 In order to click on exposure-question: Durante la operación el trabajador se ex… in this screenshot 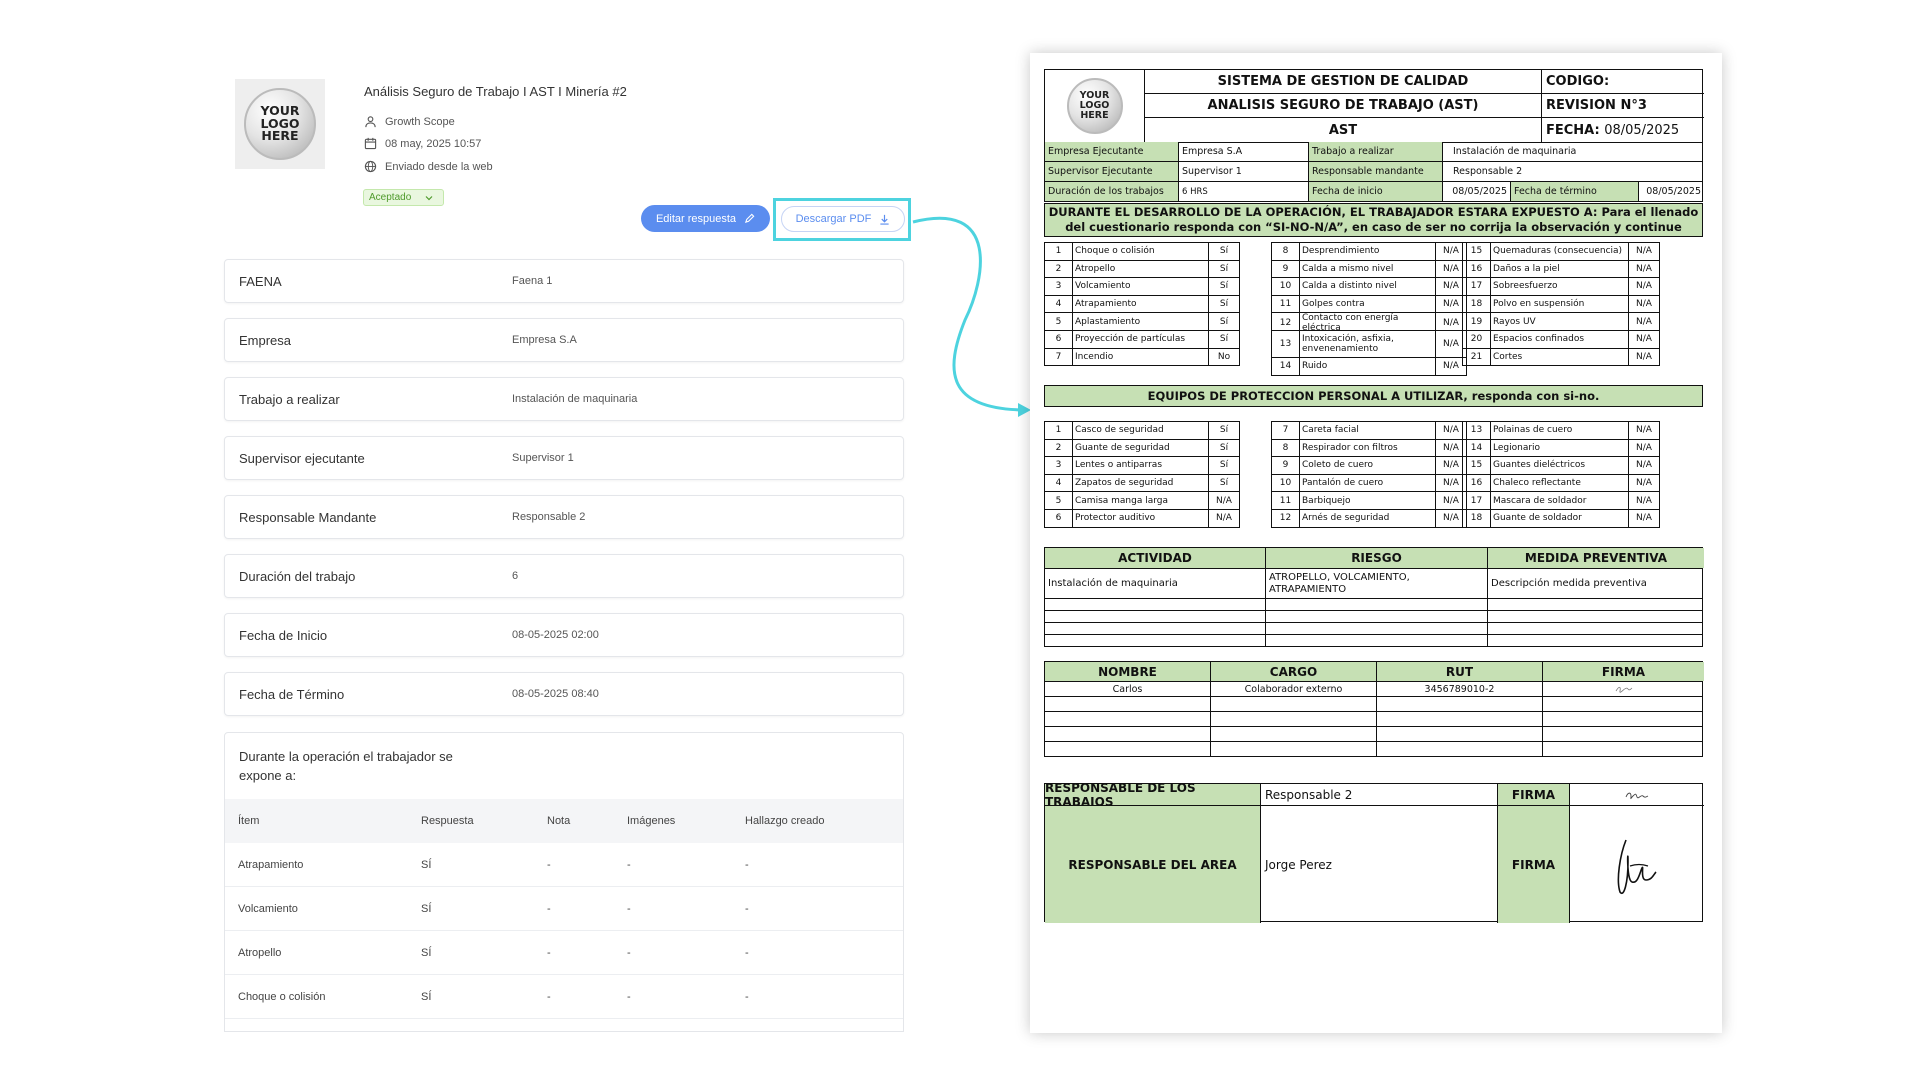, I will do `click(346, 766)`.